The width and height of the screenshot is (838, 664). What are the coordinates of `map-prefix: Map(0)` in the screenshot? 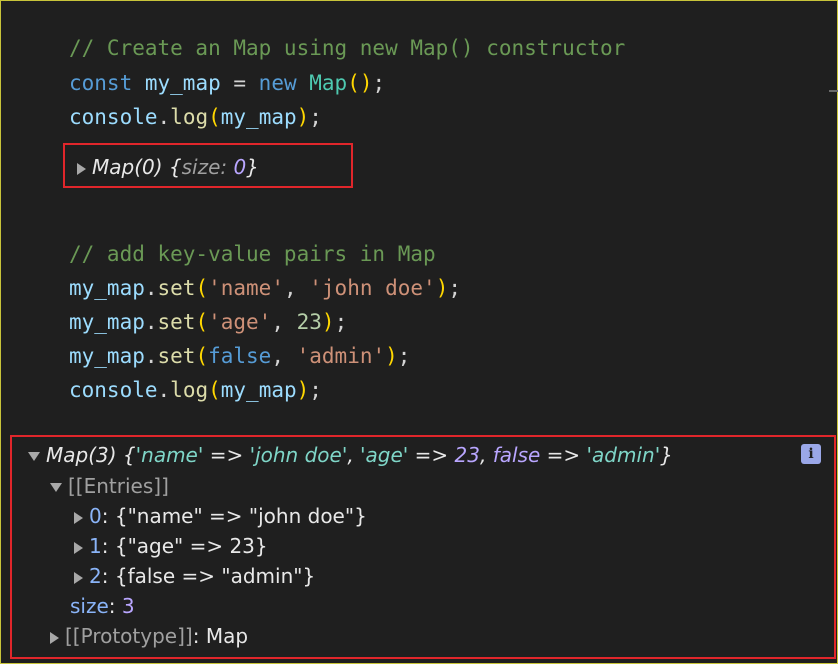 It's located at (127, 167).